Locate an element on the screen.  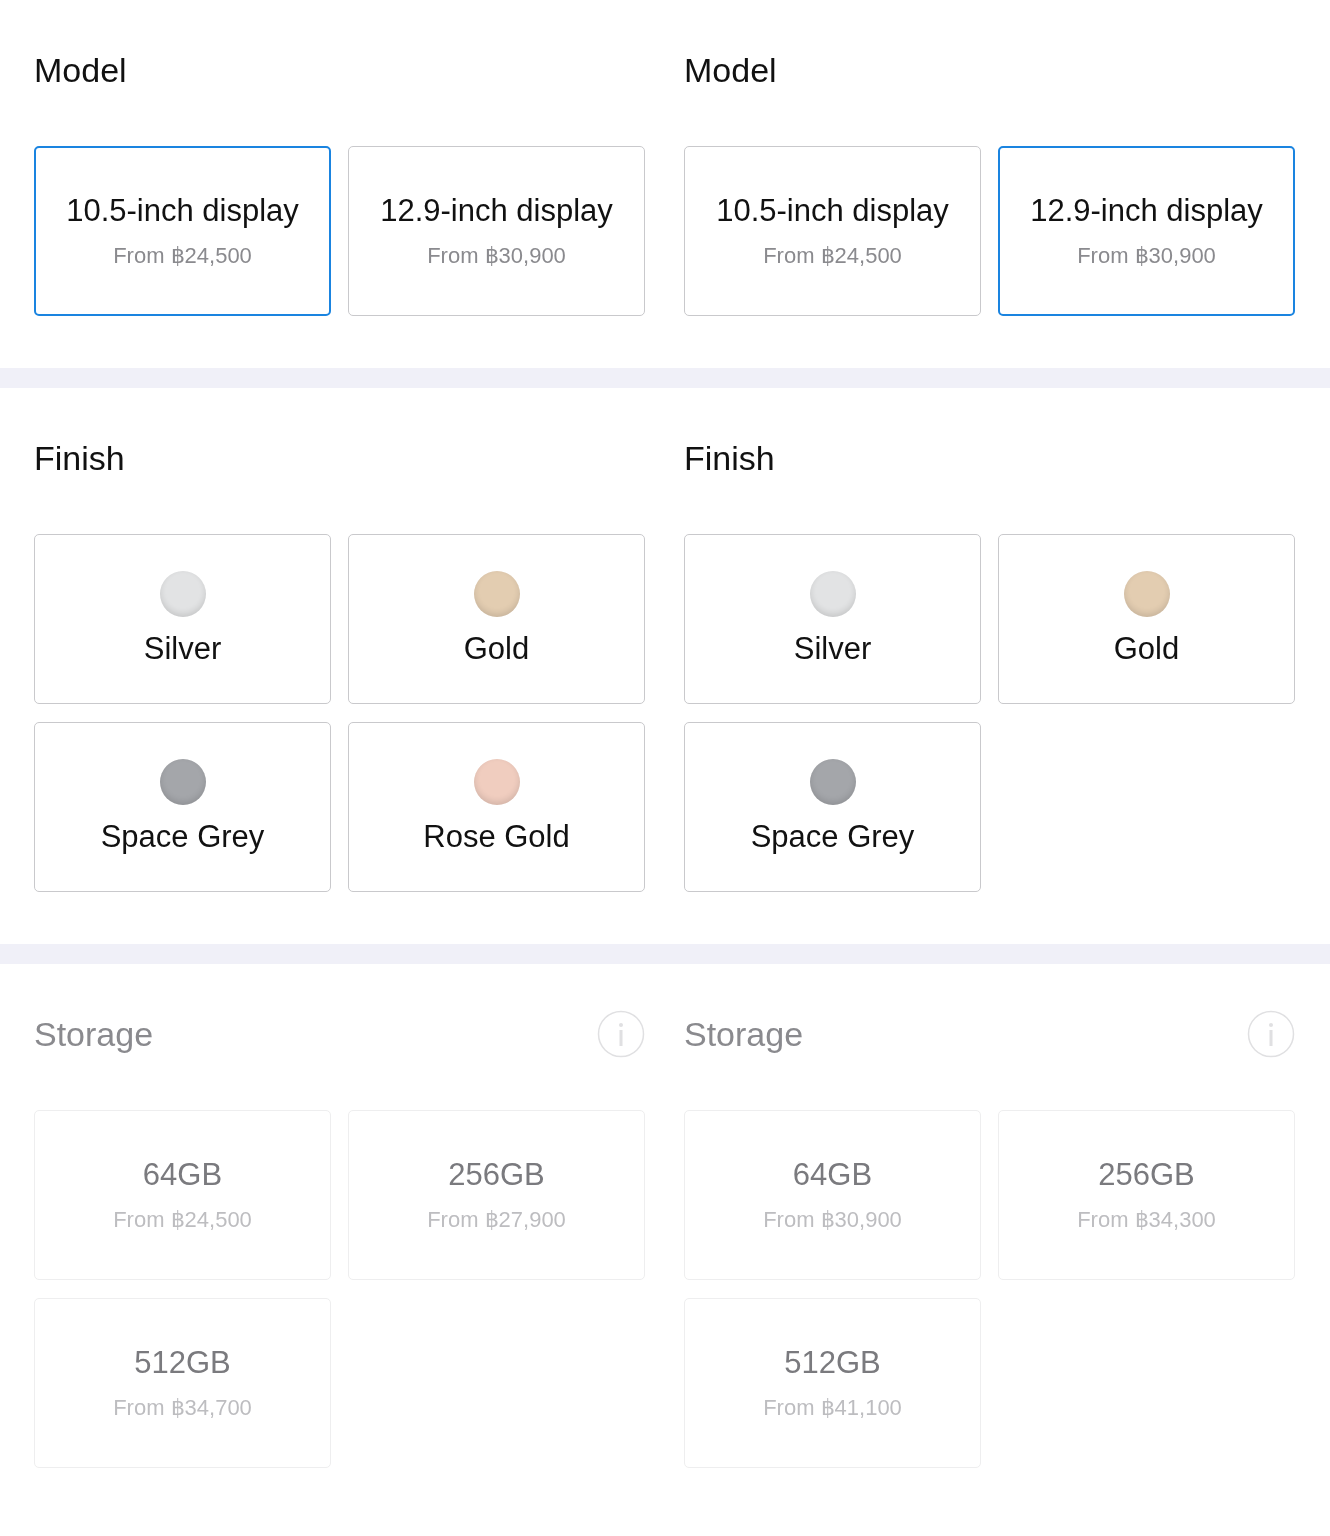
finish-option: Rose Gold is located at coordinates (496, 807).